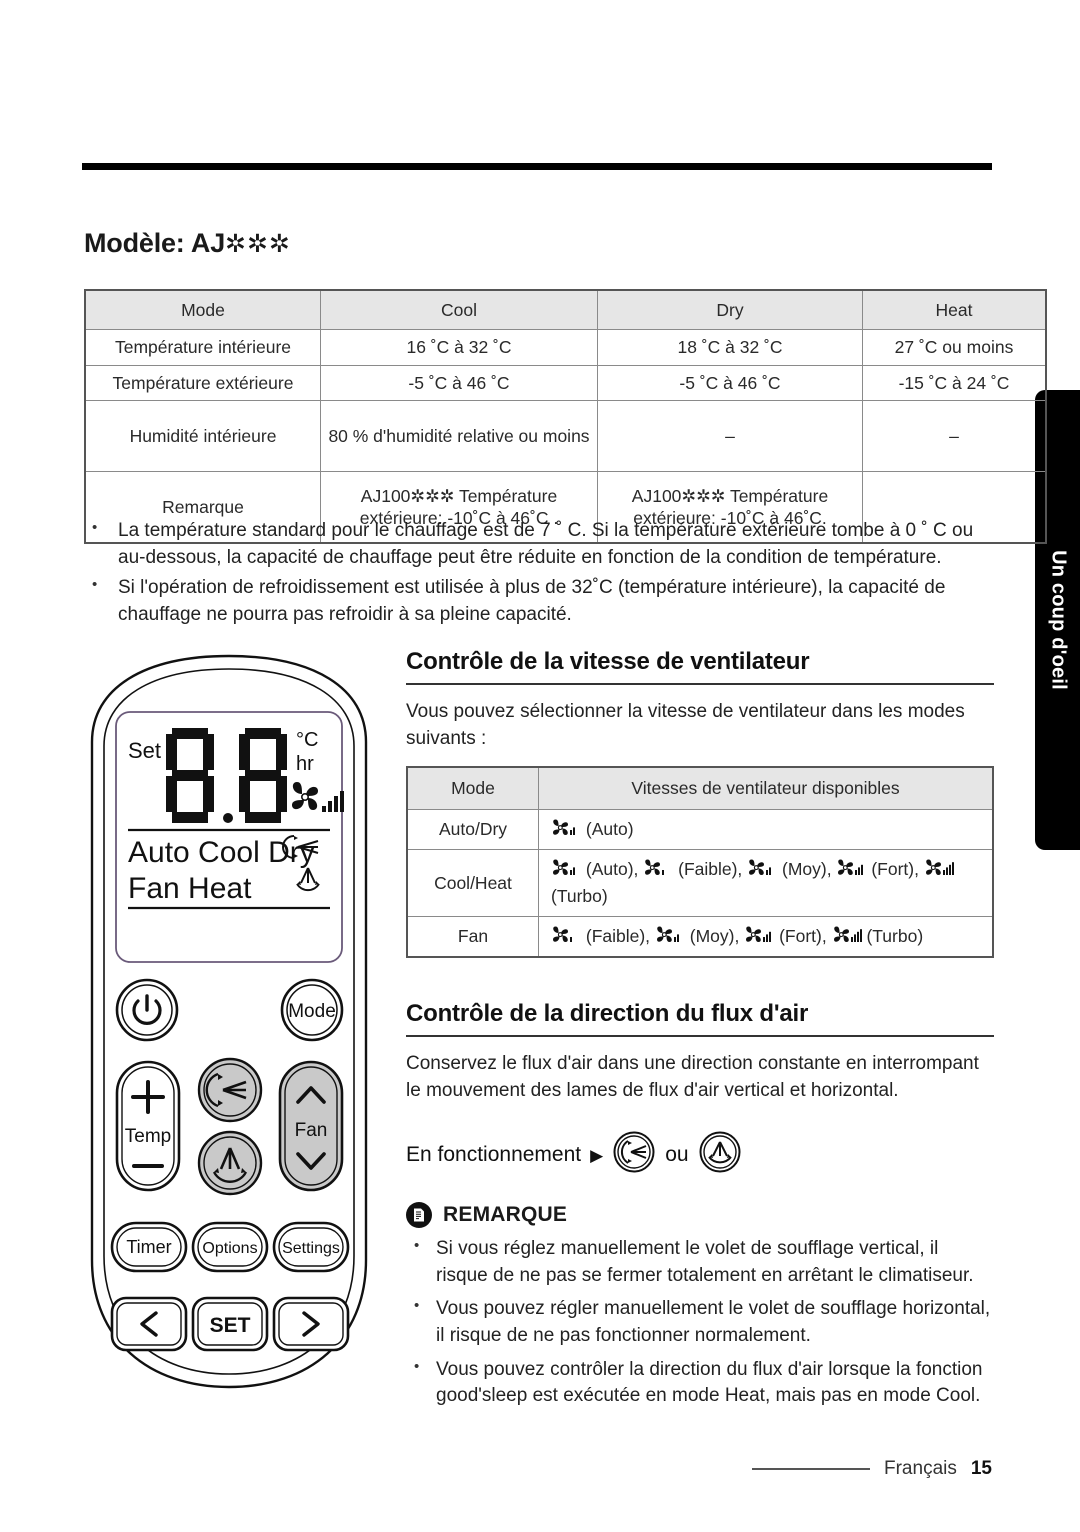 The width and height of the screenshot is (1080, 1532). What do you see at coordinates (1058, 620) in the screenshot?
I see `side-tab-label: Un coup d'oeil` at bounding box center [1058, 620].